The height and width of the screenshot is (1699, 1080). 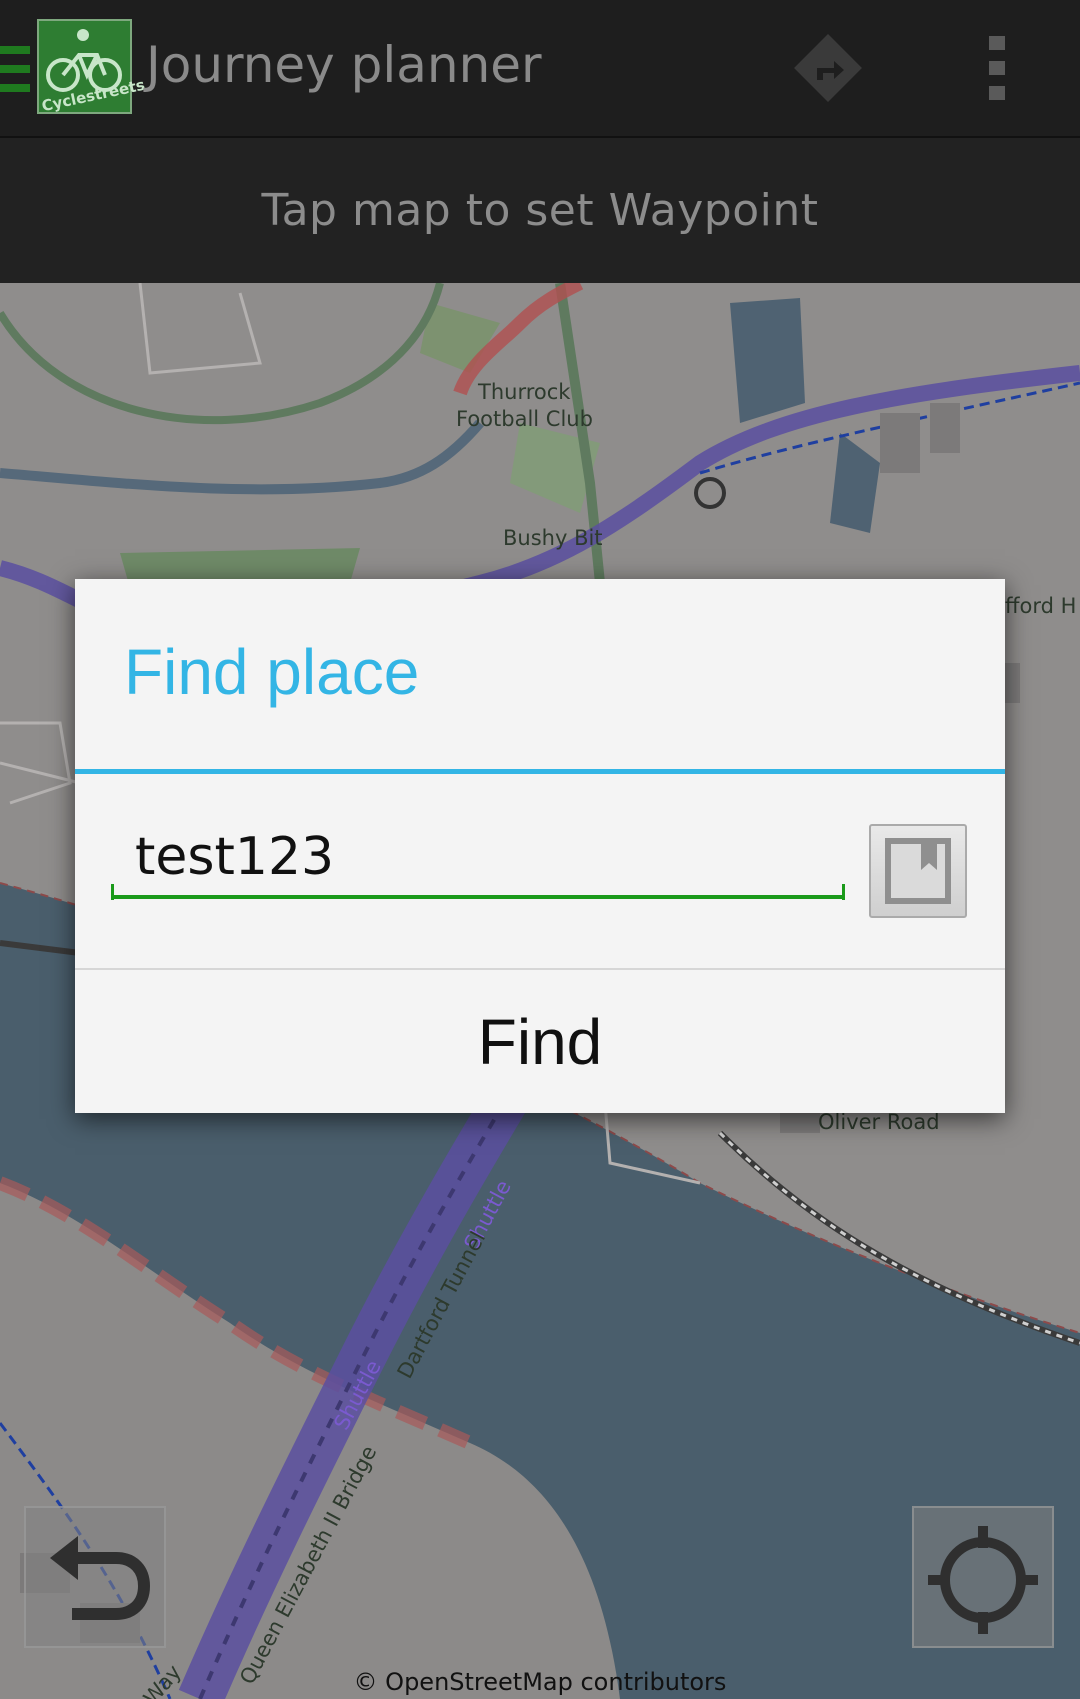 What do you see at coordinates (828, 68) in the screenshot?
I see `directions-icon` at bounding box center [828, 68].